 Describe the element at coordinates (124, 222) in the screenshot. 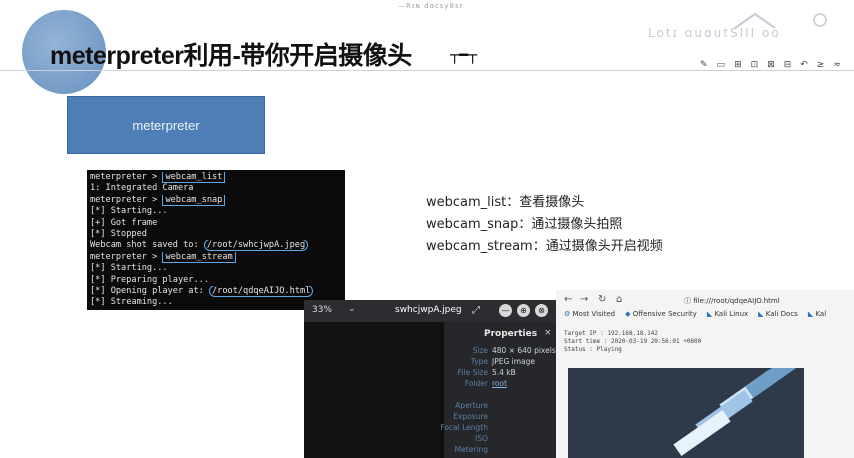

I see `terminal-line: [+] Got frame` at that location.